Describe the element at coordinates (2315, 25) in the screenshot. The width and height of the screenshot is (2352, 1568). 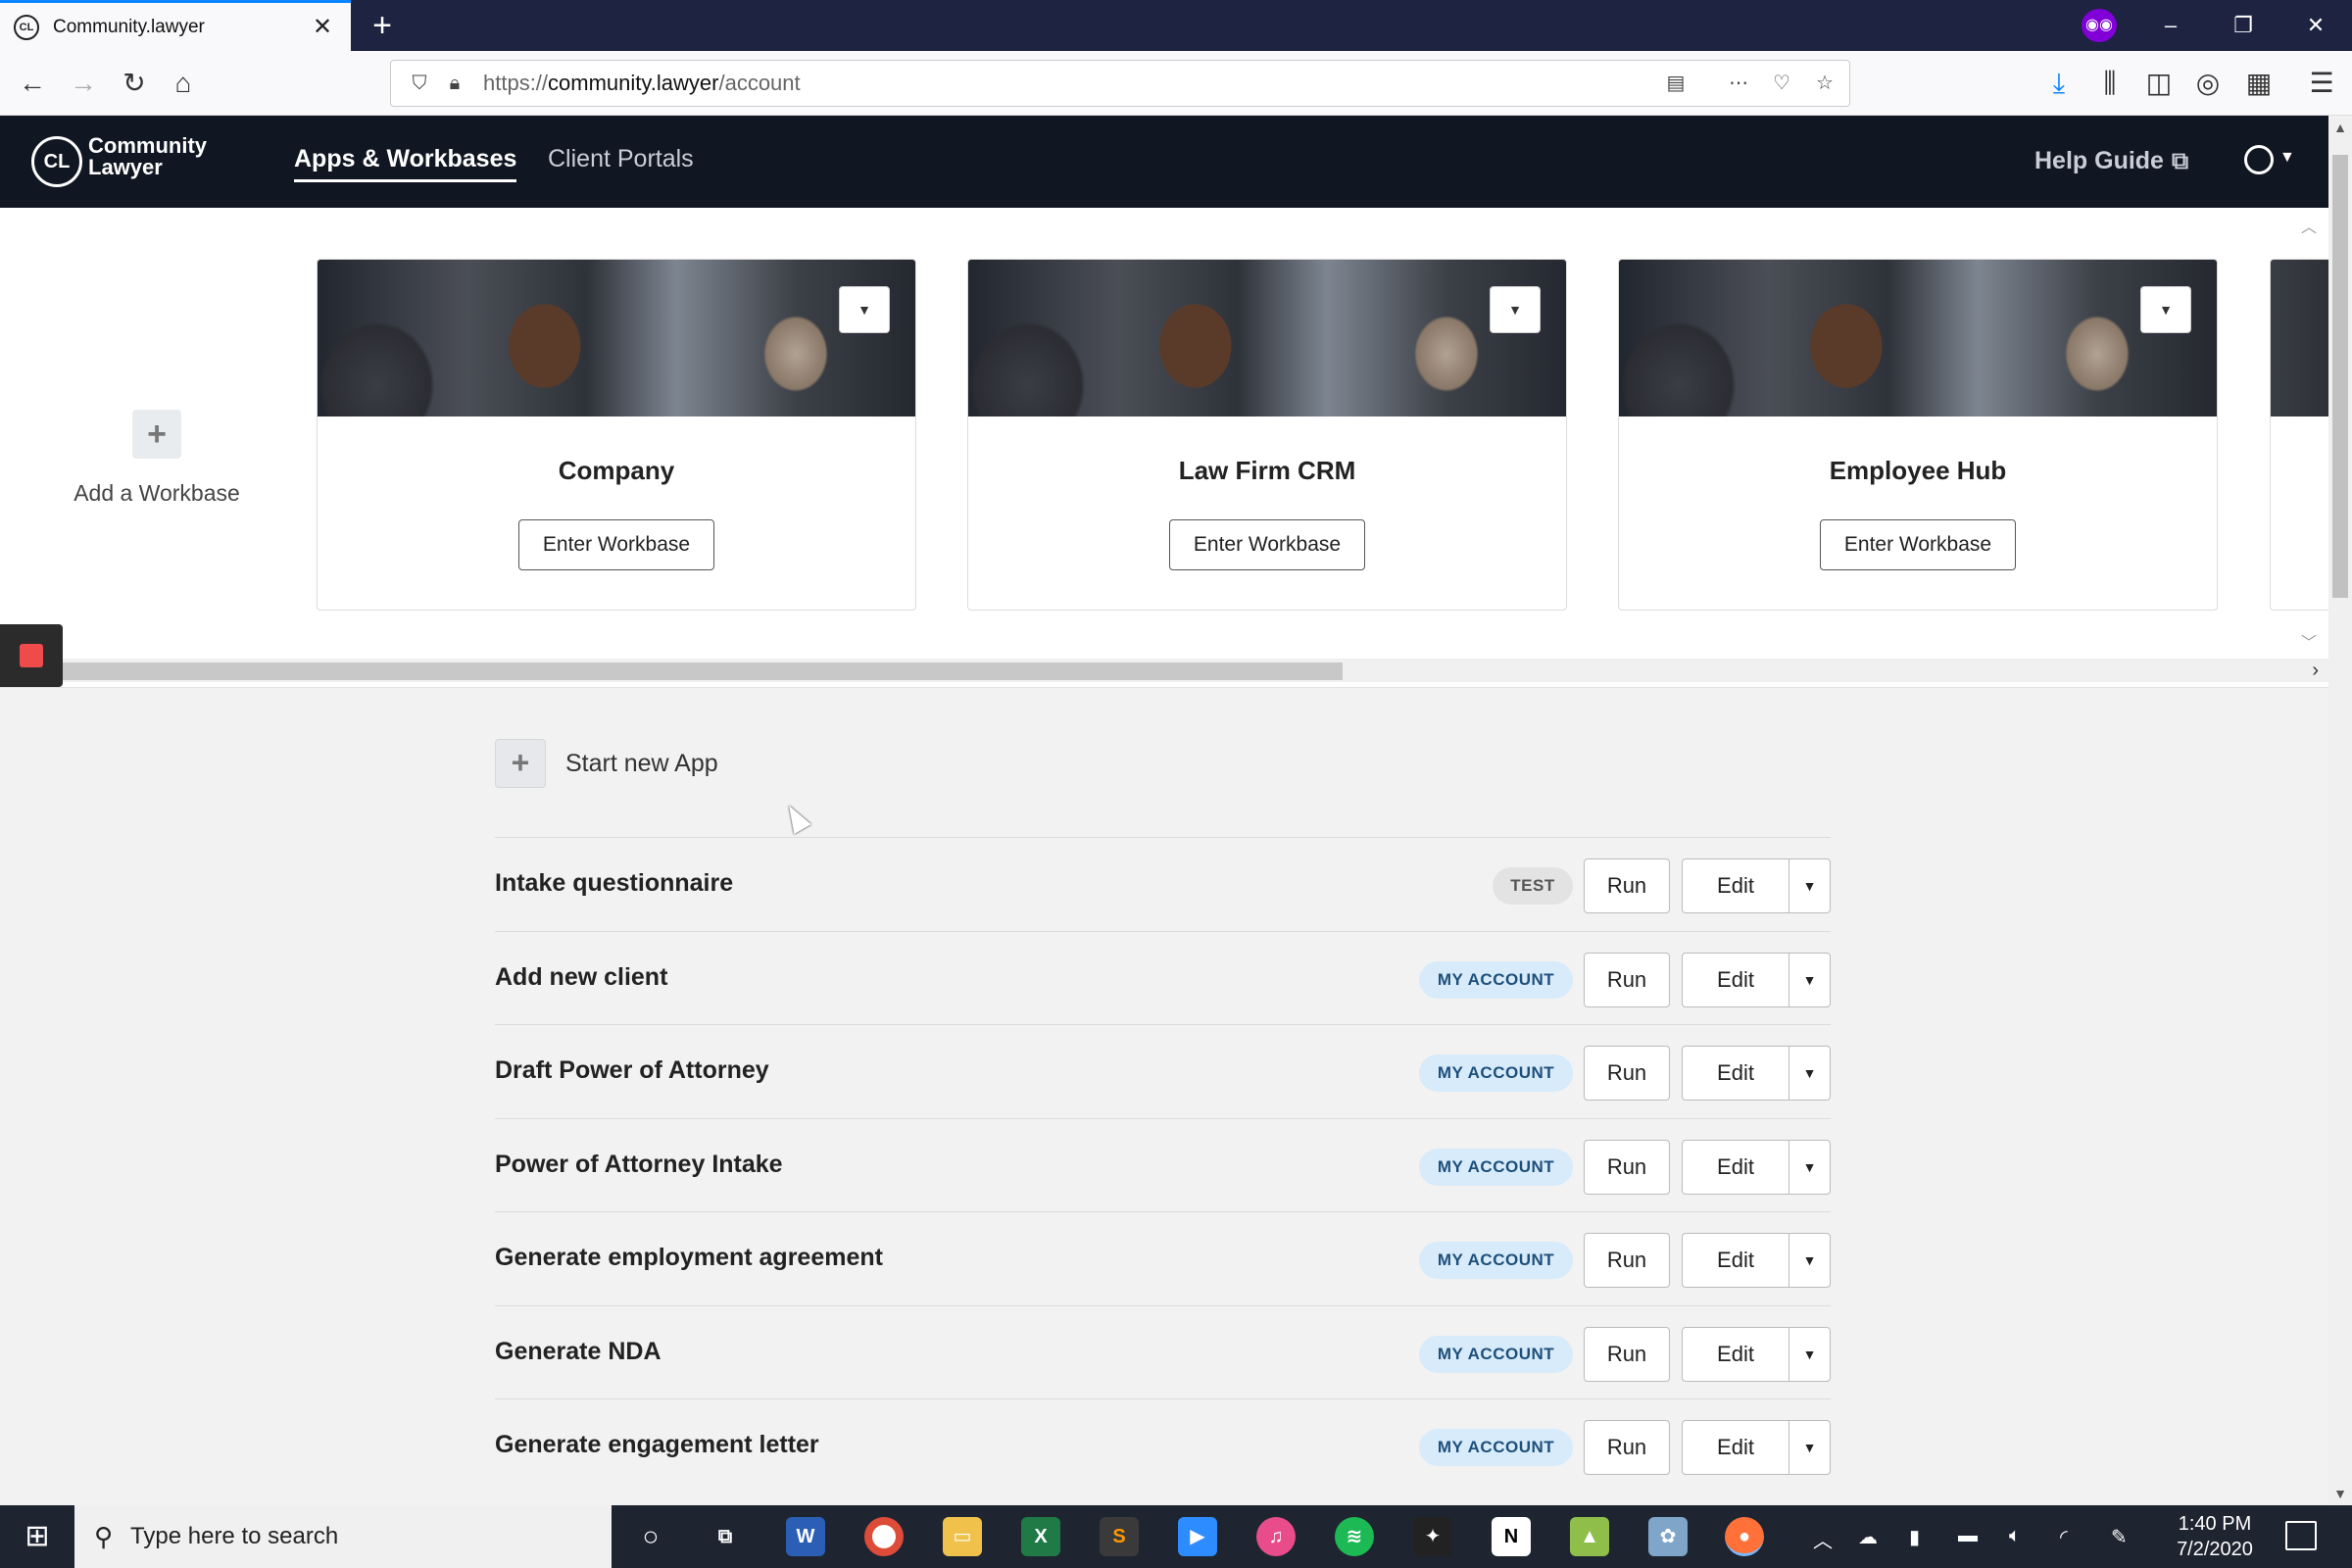
I see `close-window-icon: ✕` at that location.